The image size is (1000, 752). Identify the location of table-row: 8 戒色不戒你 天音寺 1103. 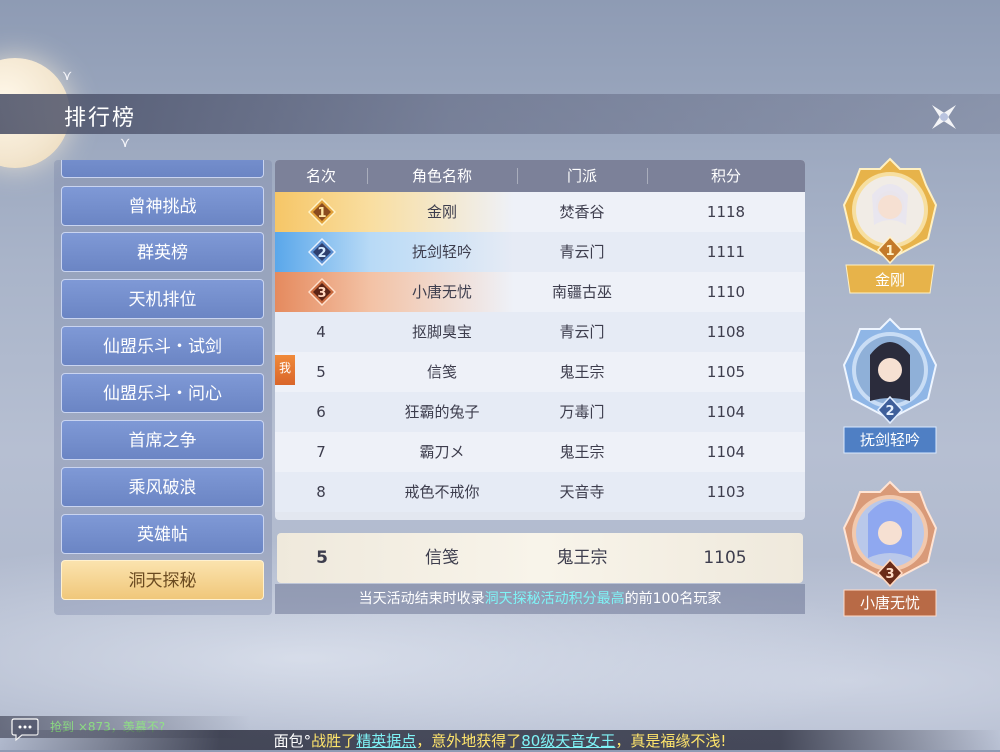
(540, 492).